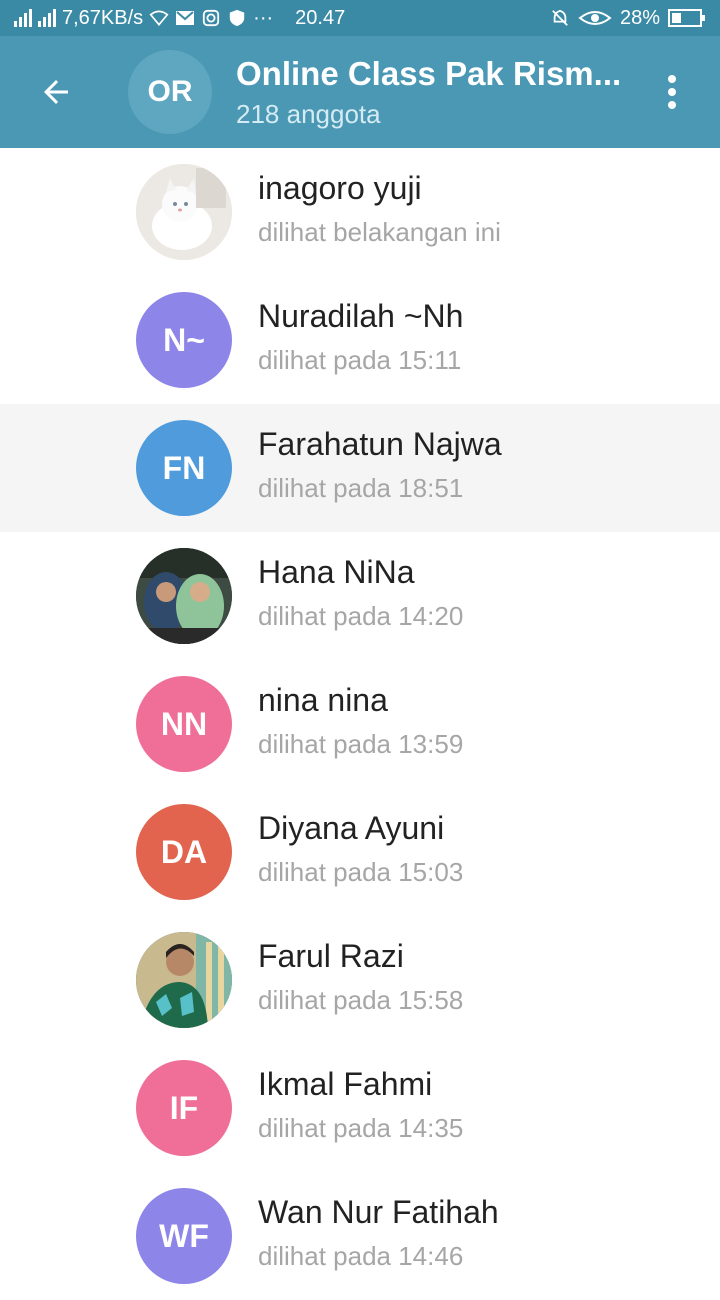 The height and width of the screenshot is (1300, 720). I want to click on group-title-area: Online Class Pak Rism... 218 anggota, so click(430, 92).